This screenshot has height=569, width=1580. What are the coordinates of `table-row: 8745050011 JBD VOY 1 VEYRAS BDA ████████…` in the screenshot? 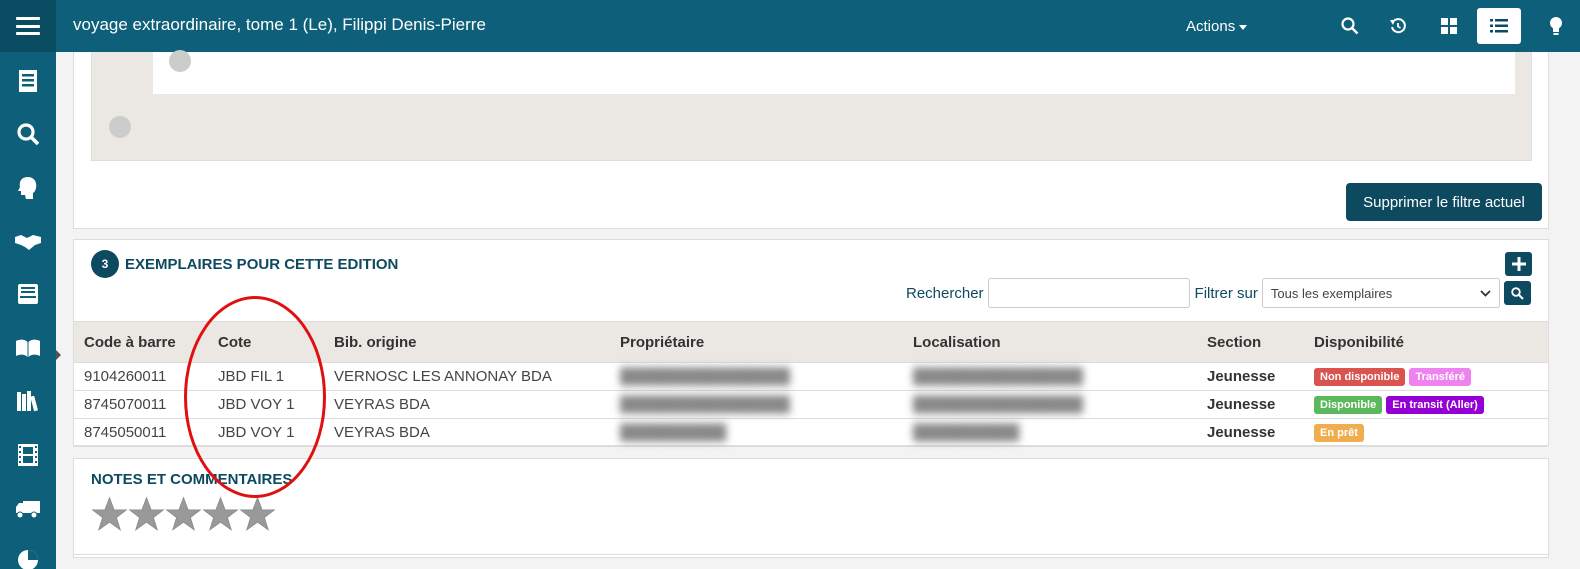 It's located at (811, 432).